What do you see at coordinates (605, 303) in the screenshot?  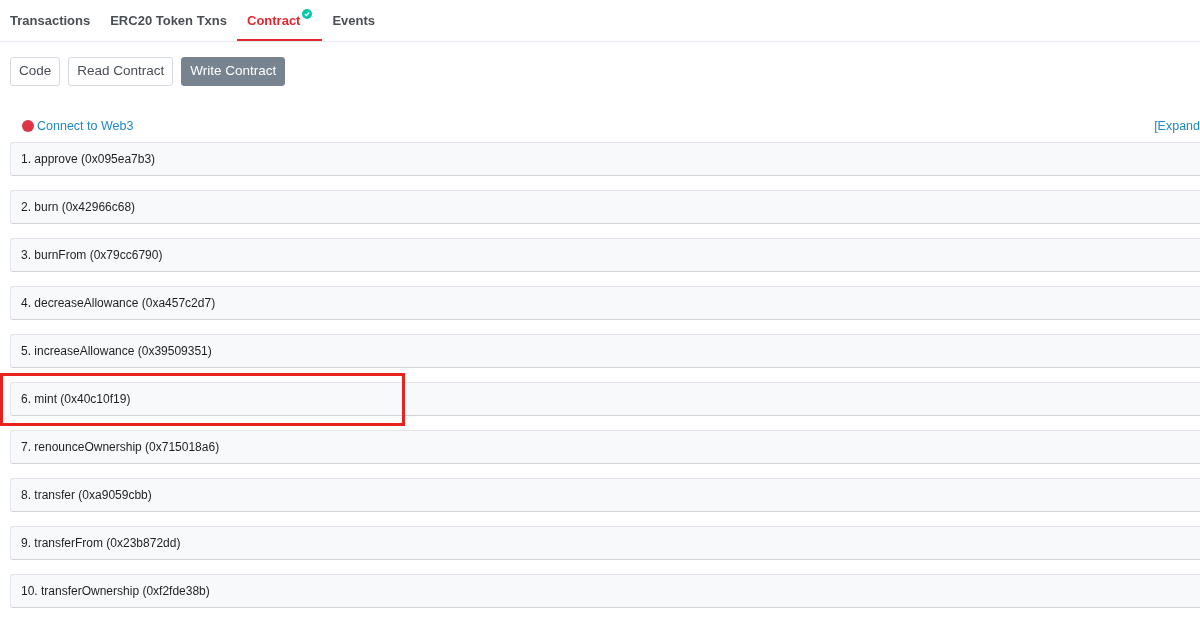 I see `function-row: 4. decreaseAllowance (0xa457c2d7)` at bounding box center [605, 303].